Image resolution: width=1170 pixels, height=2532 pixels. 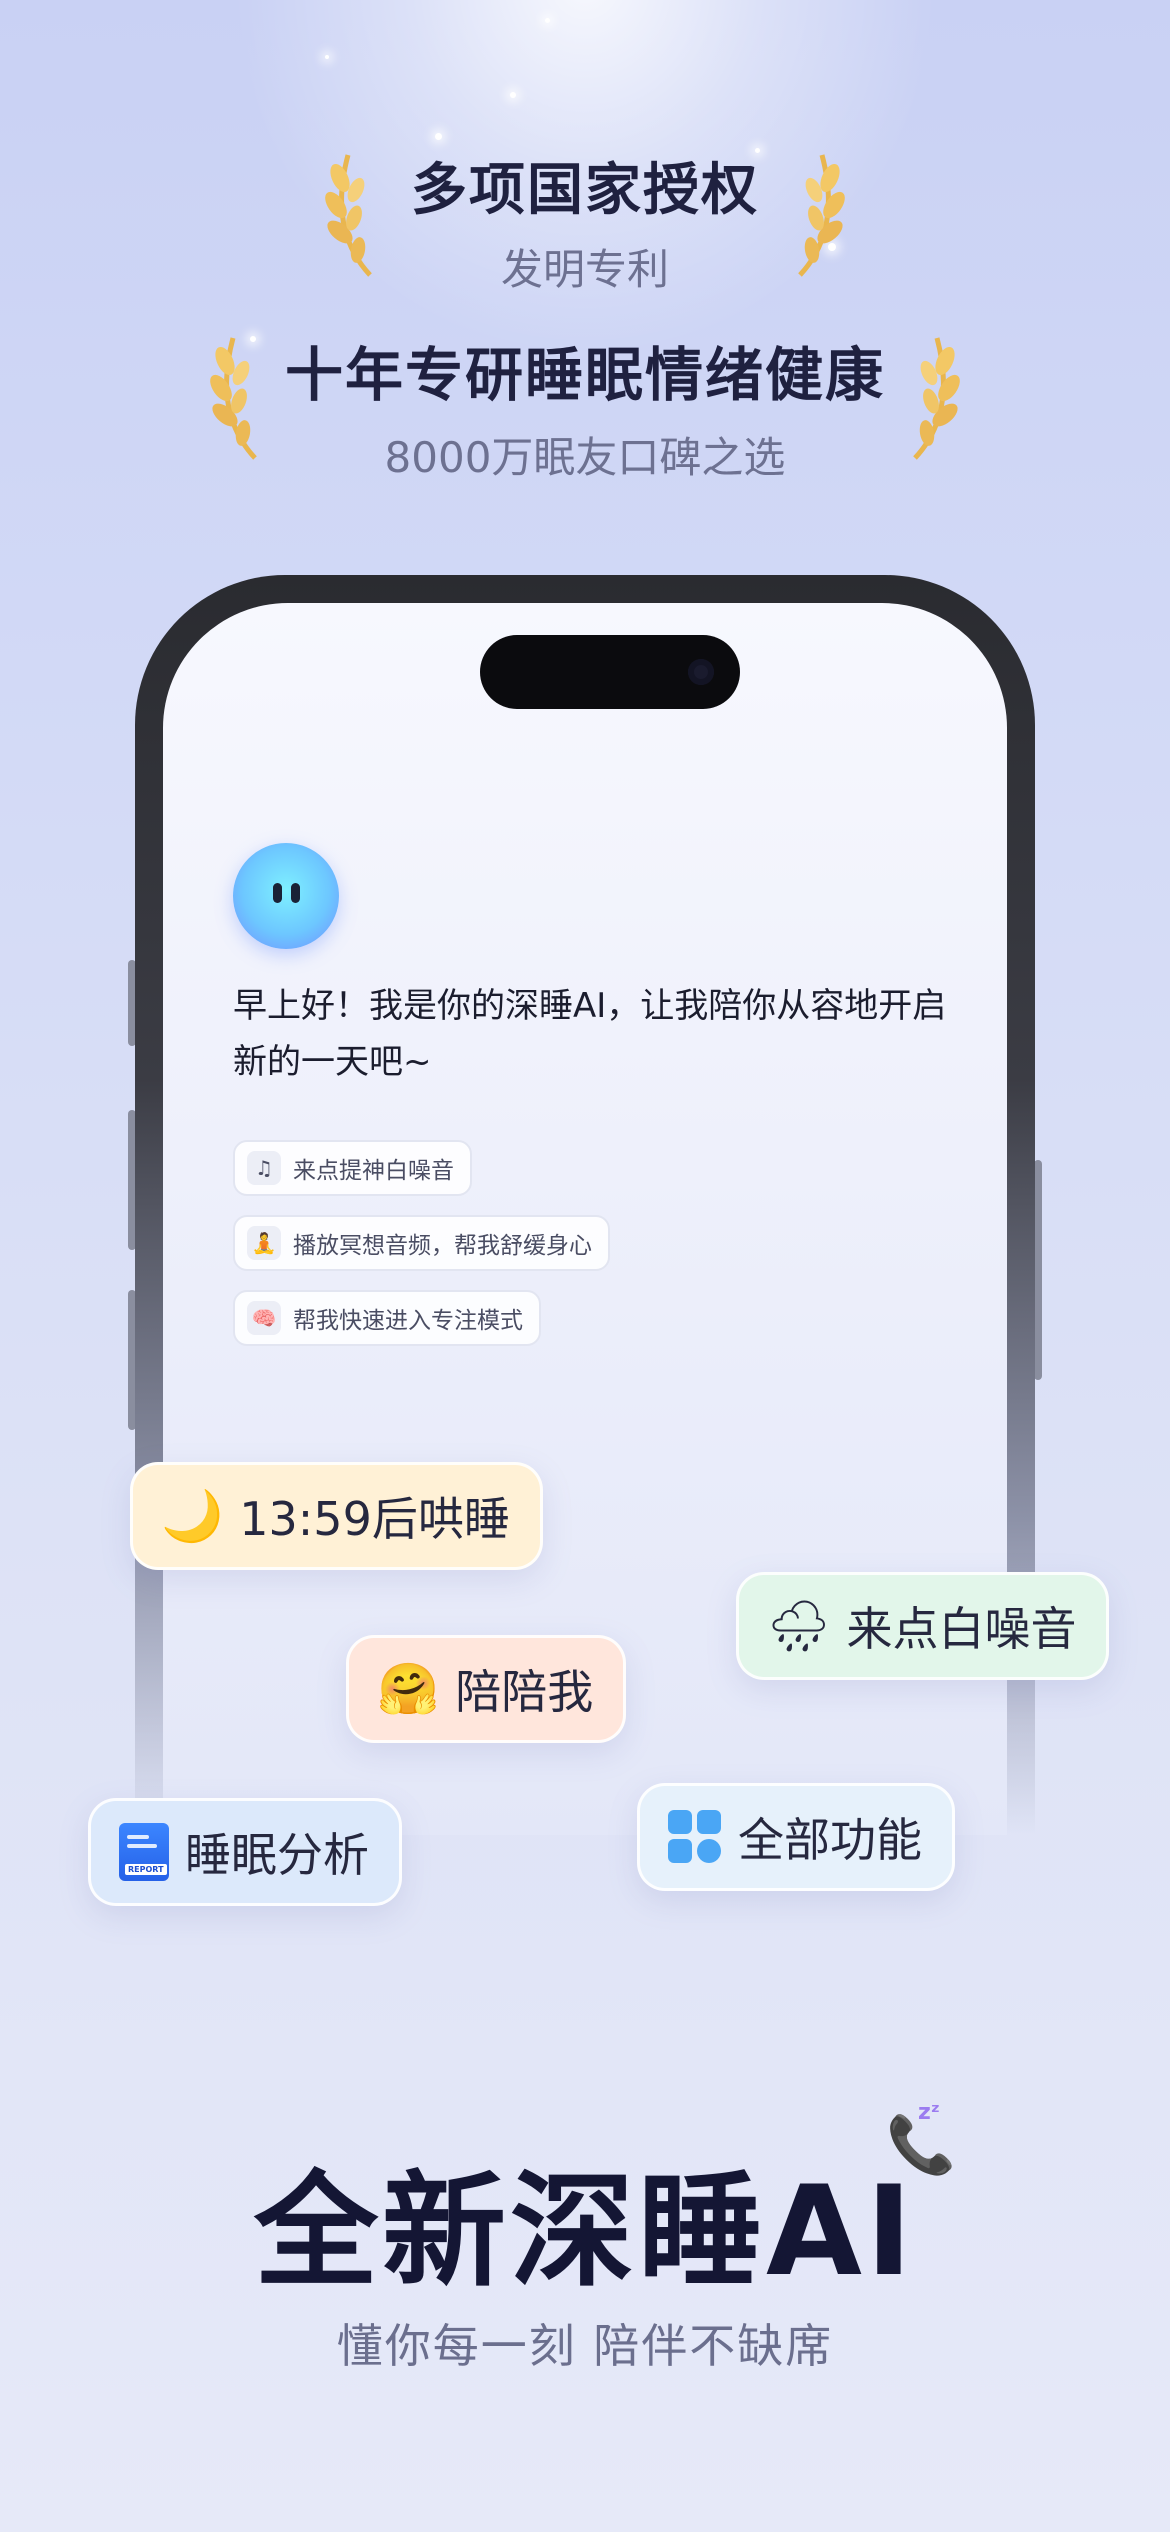 What do you see at coordinates (524, 1692) in the screenshot?
I see `pill-label: 陪陪我` at bounding box center [524, 1692].